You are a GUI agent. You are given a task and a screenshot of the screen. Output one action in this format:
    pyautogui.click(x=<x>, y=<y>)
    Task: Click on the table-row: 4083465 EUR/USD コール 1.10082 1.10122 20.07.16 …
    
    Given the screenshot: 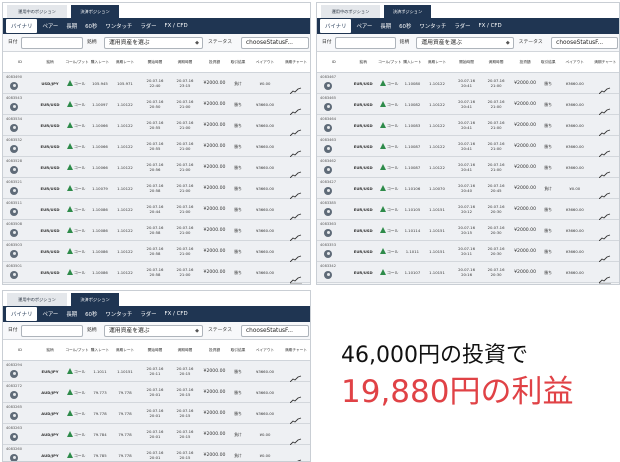 What is the action you would take?
    pyautogui.click(x=468, y=105)
    